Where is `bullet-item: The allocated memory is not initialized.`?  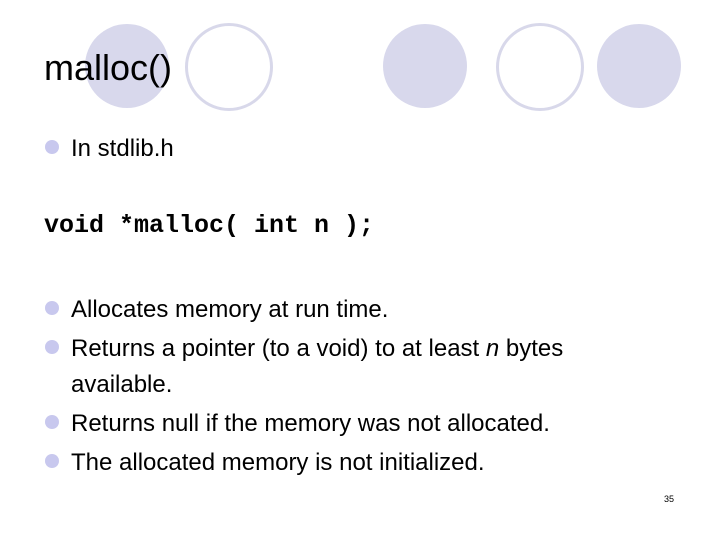
bullet-item: The allocated memory is not initialized. is located at coordinates (265, 463).